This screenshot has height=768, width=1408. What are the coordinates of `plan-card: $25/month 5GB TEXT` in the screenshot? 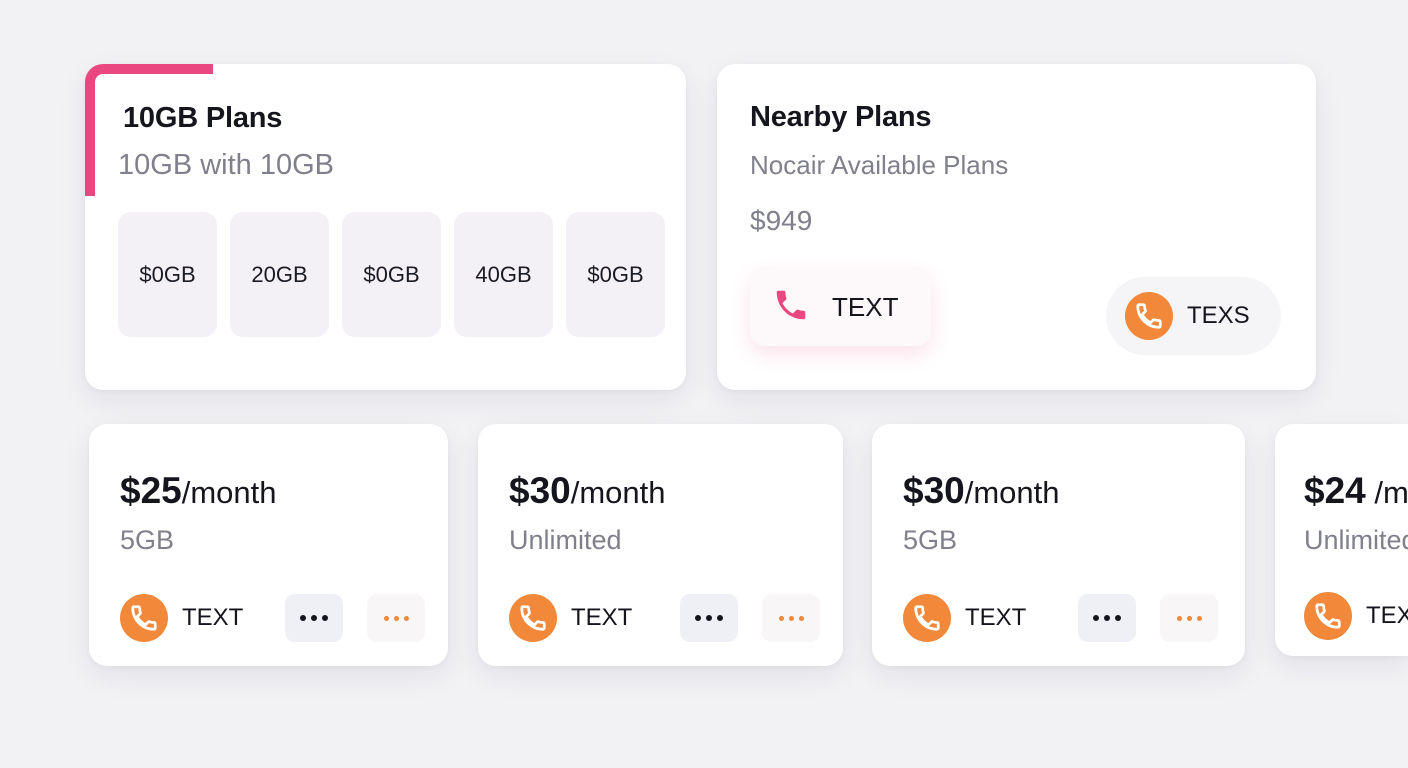 It's located at (268, 545).